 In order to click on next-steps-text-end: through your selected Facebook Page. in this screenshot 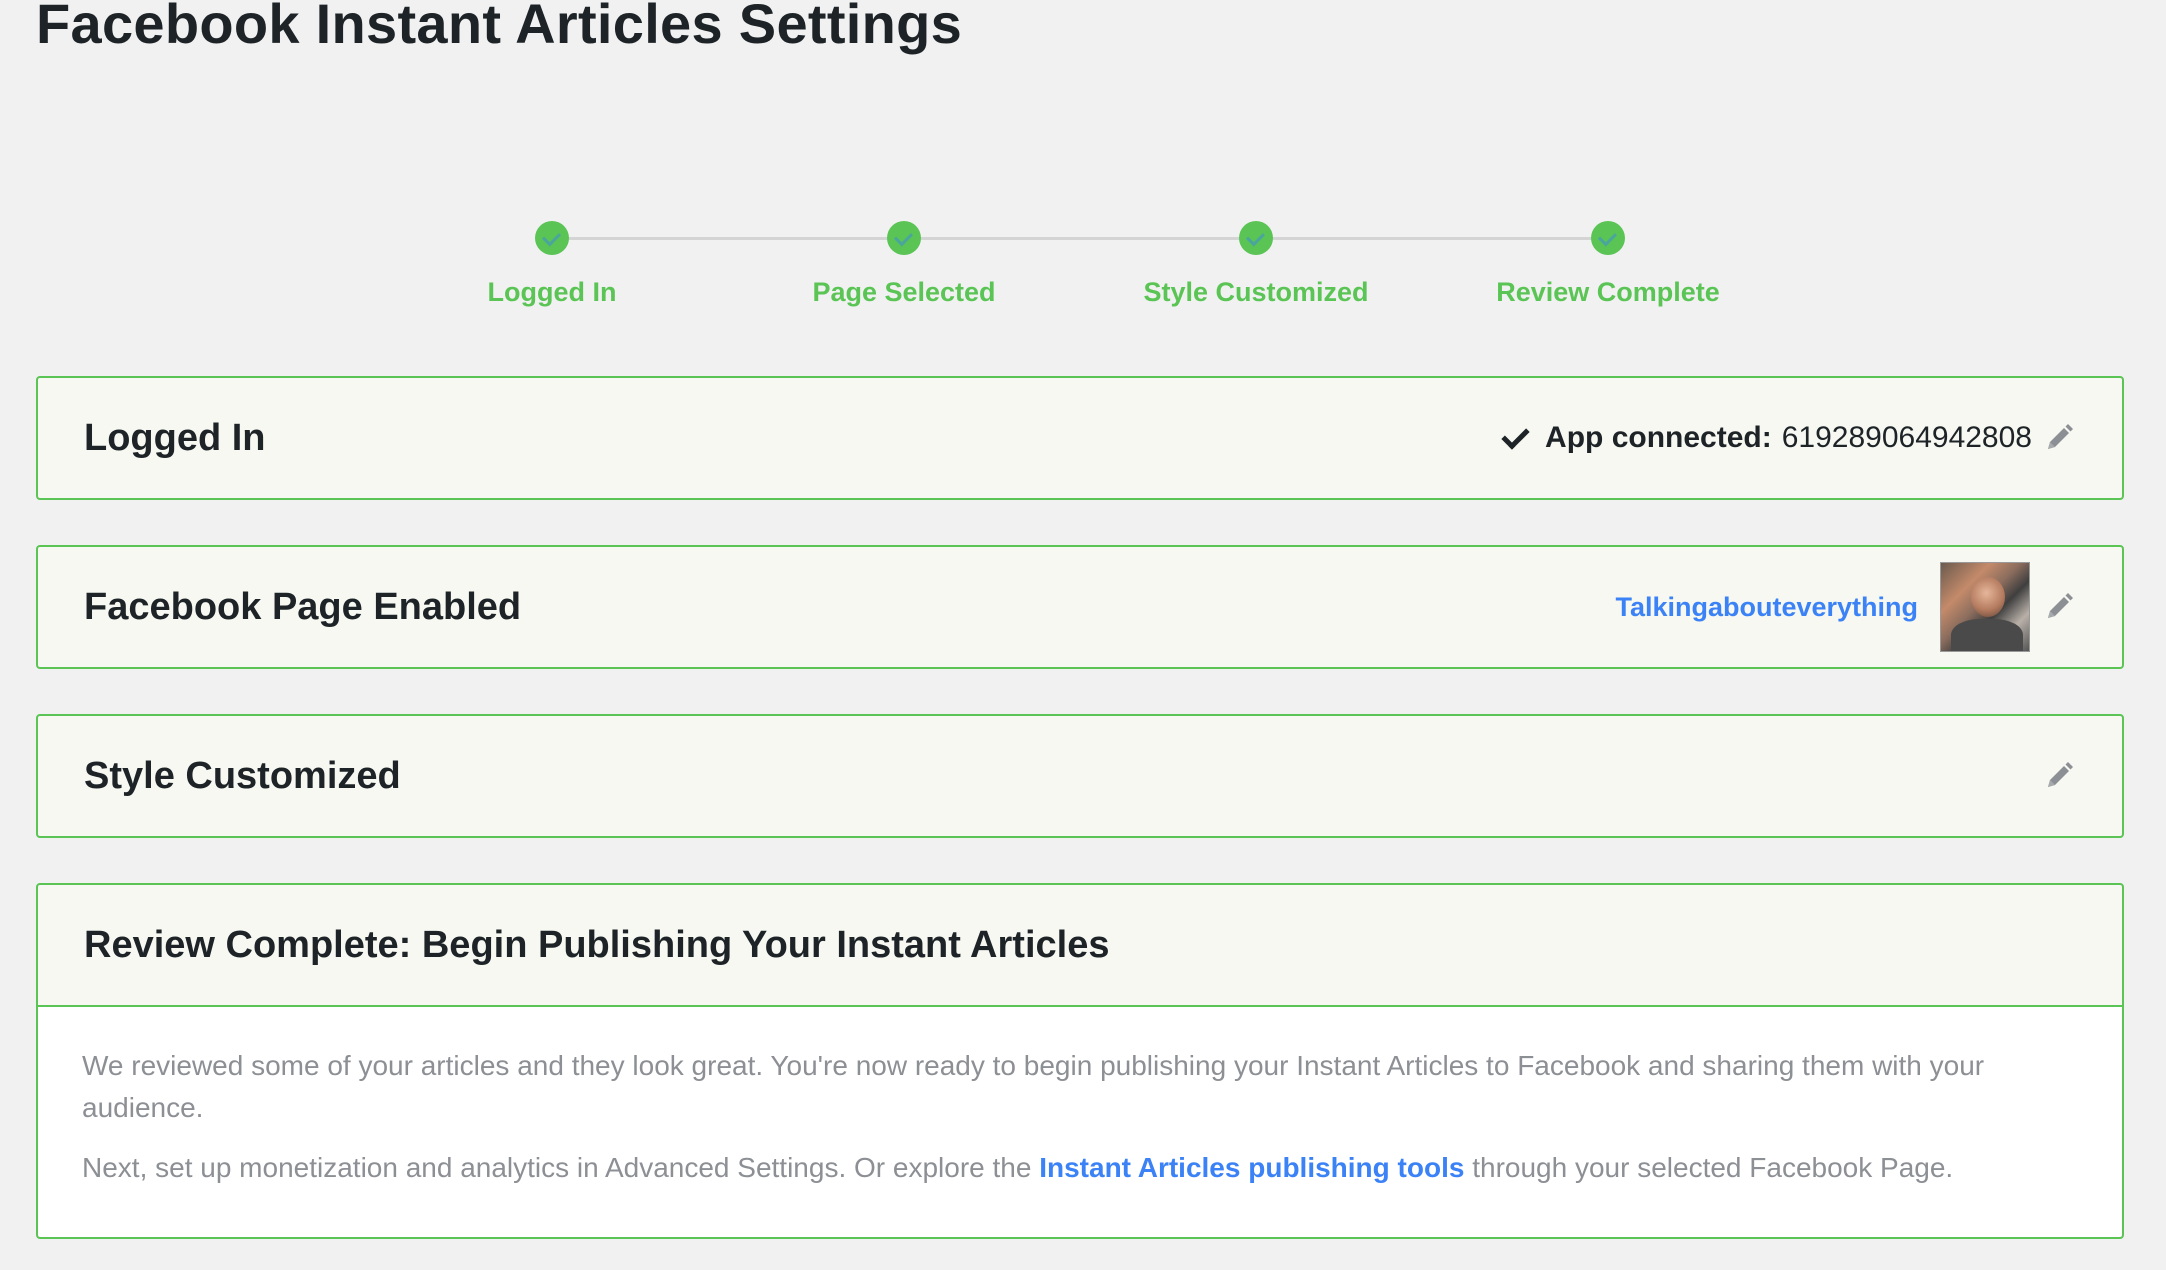, I will do `click(1709, 1167)`.